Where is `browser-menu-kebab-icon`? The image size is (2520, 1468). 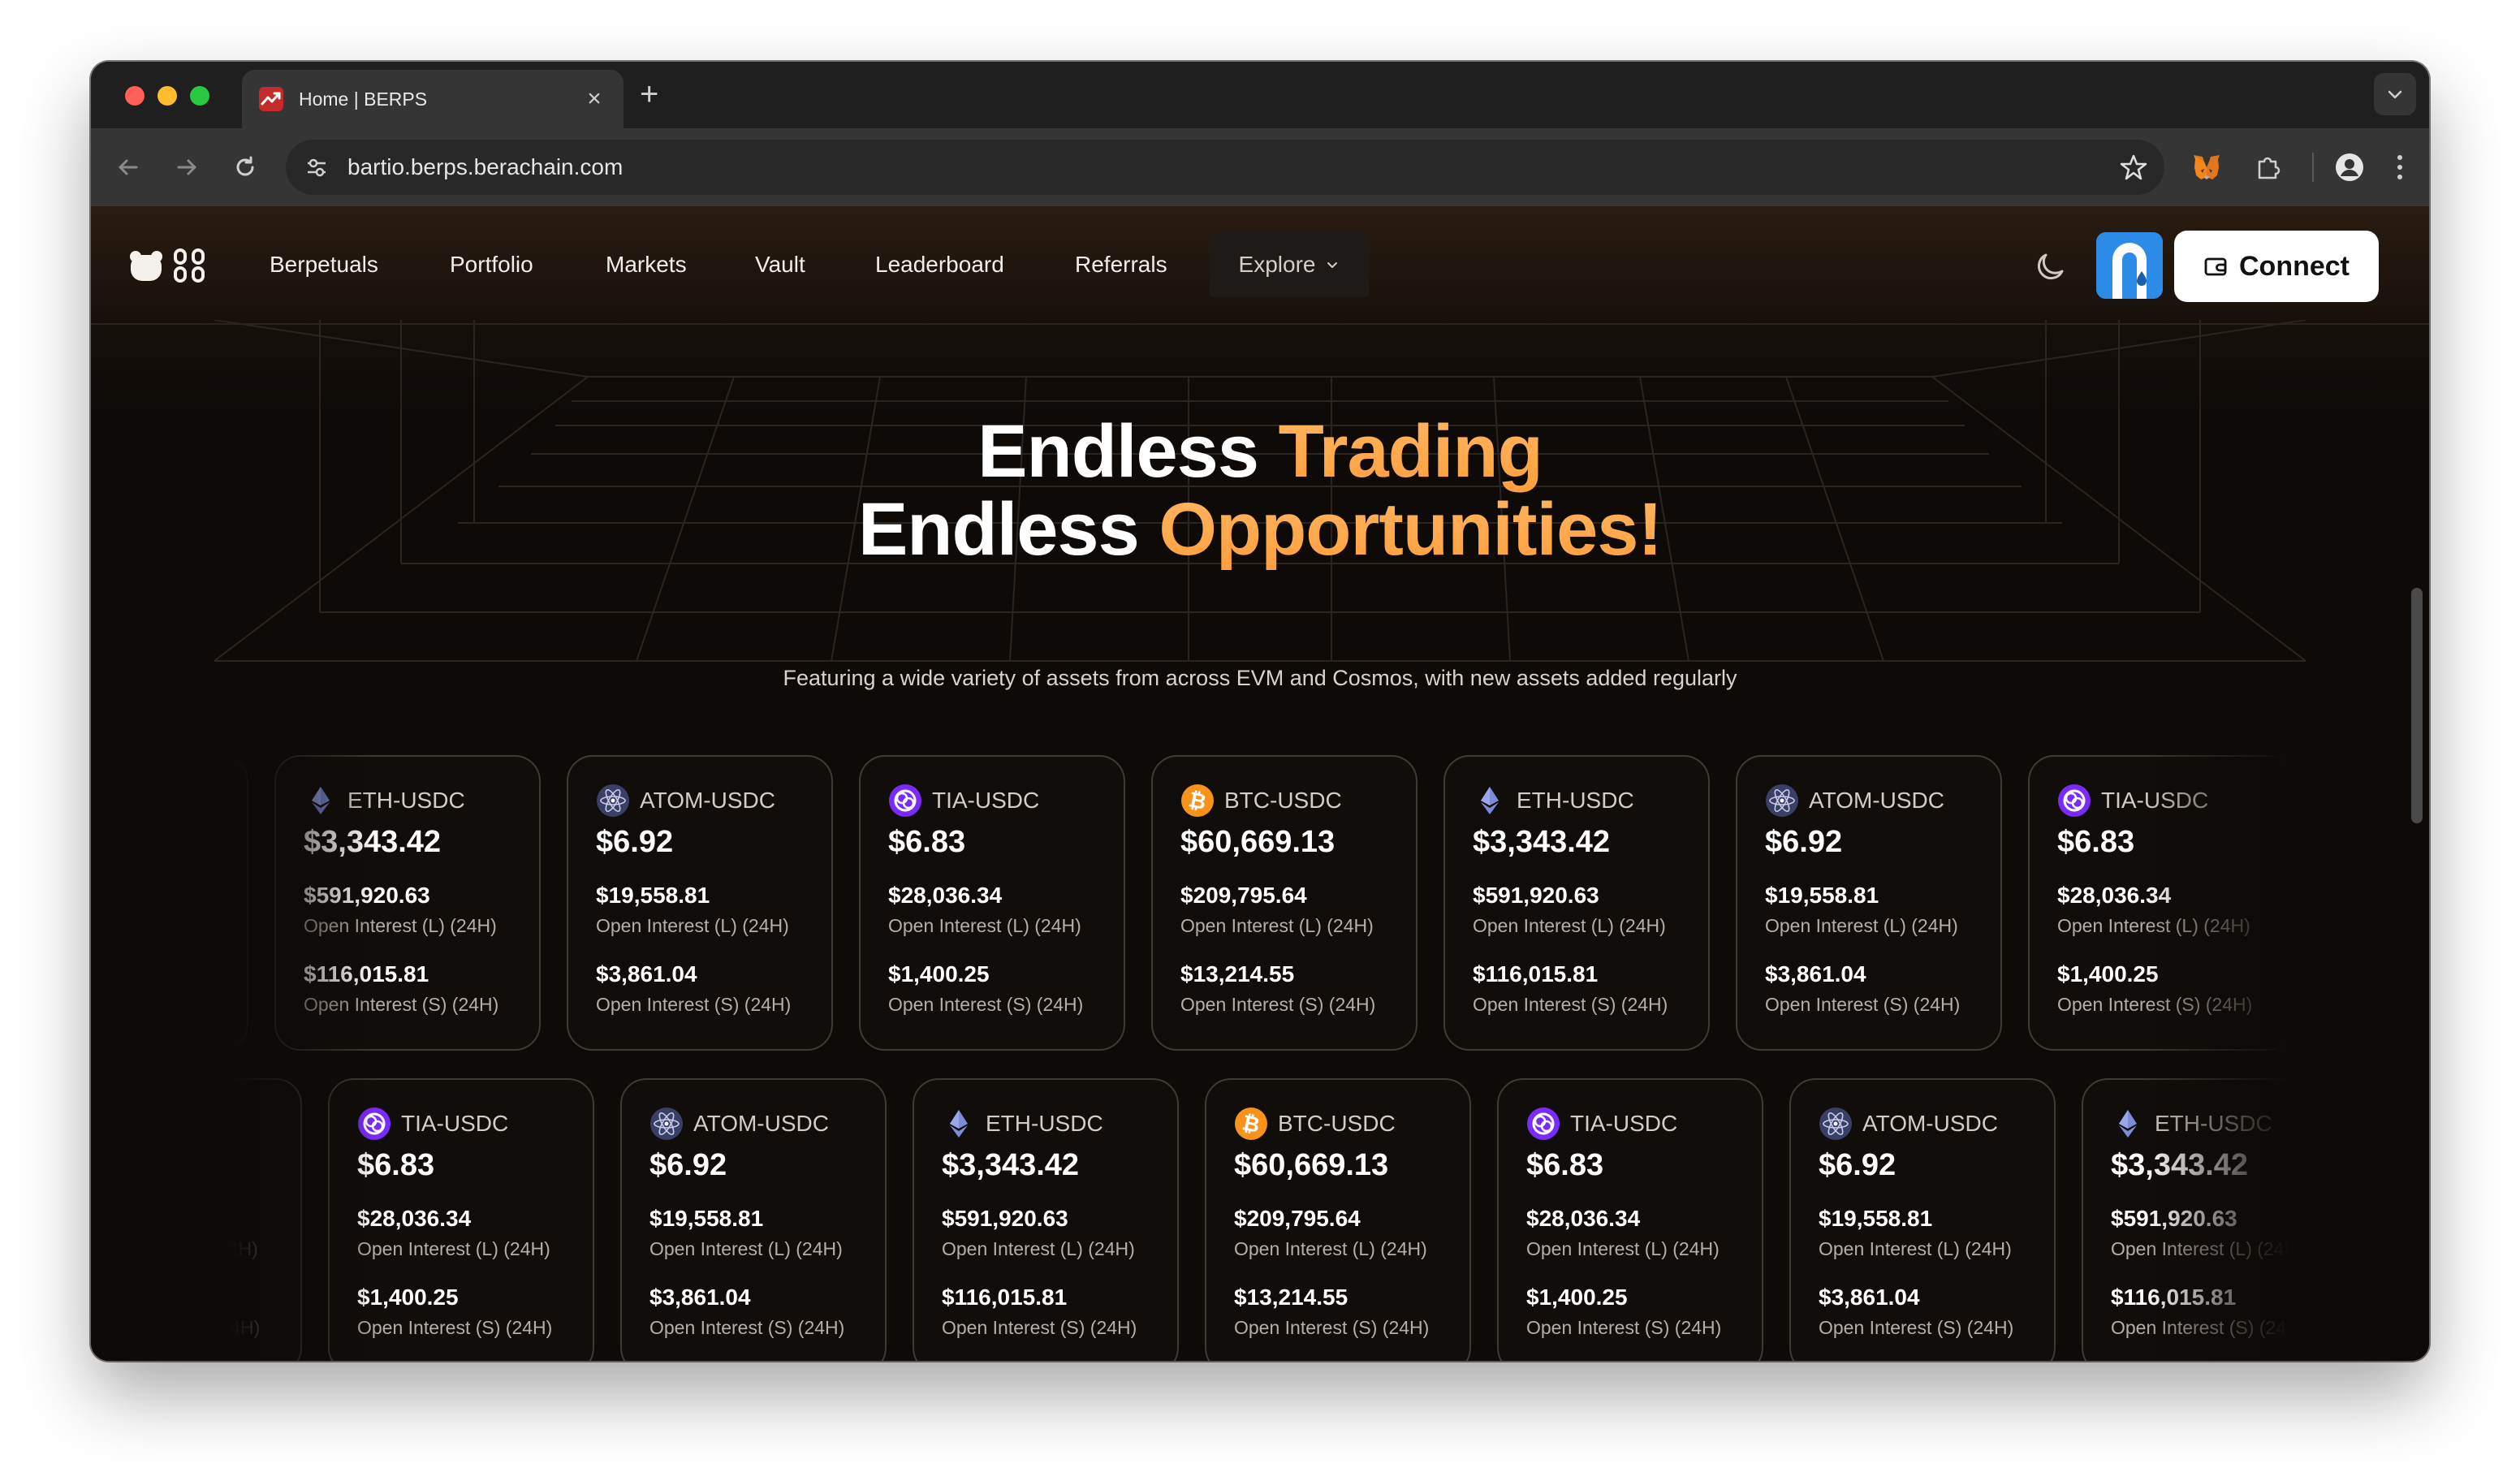
browser-menu-kebab-icon is located at coordinates (2400, 167).